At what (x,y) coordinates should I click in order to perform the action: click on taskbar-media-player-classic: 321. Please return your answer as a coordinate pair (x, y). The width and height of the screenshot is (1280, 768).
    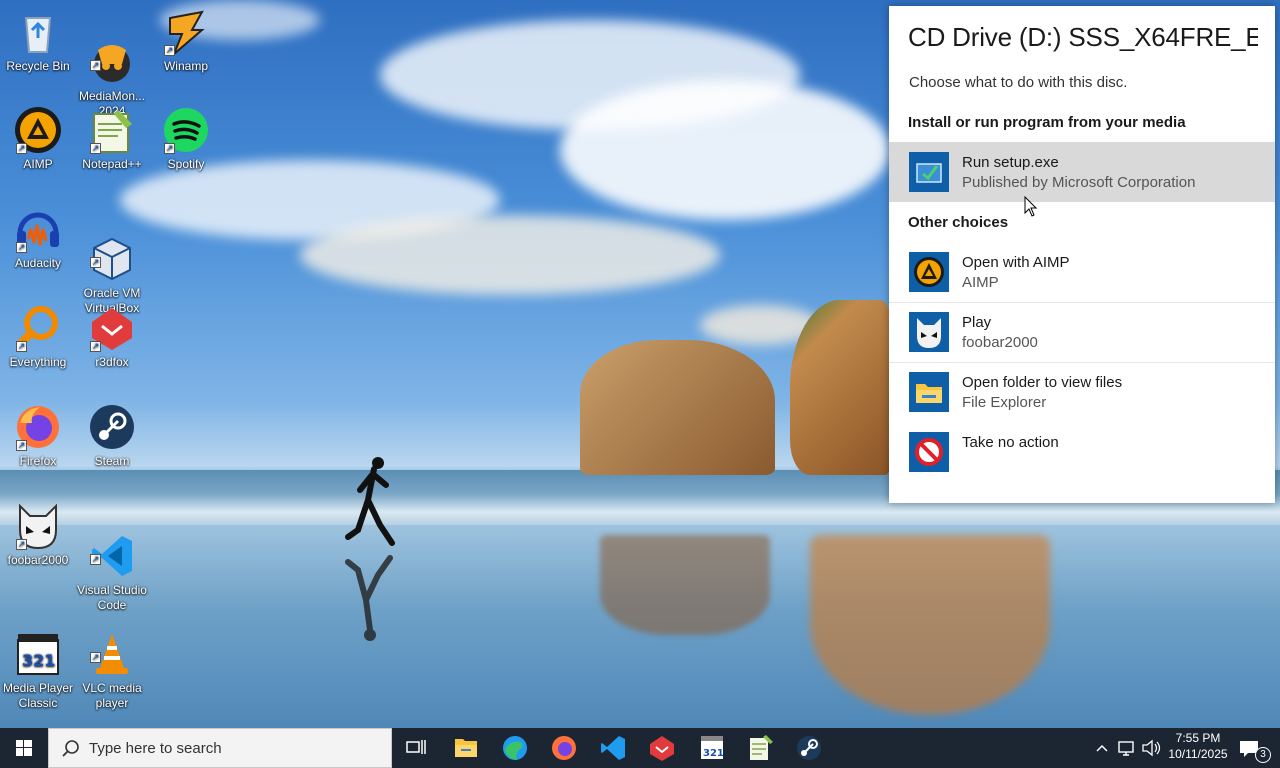
    Looking at the image, I should click on (712, 748).